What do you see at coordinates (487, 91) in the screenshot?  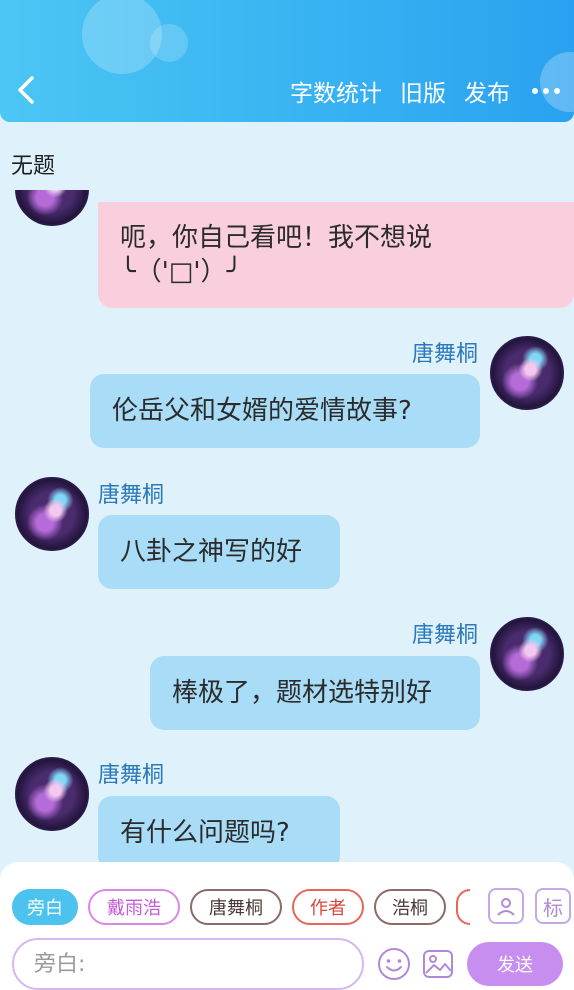 I see `publish-button: 发布` at bounding box center [487, 91].